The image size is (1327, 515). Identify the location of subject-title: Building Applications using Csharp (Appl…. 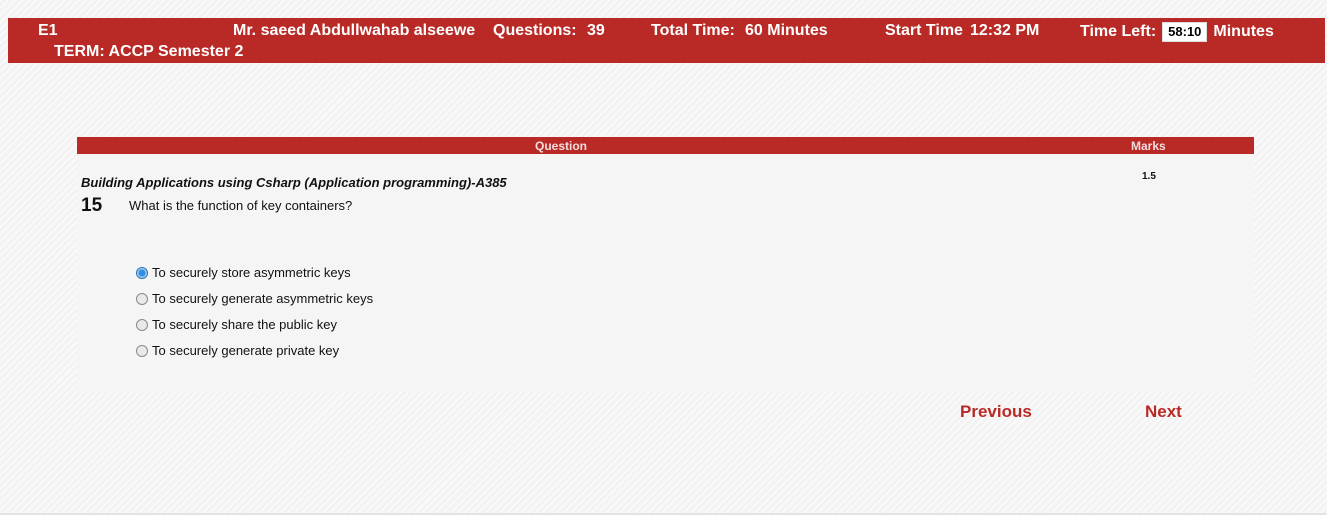
(294, 182).